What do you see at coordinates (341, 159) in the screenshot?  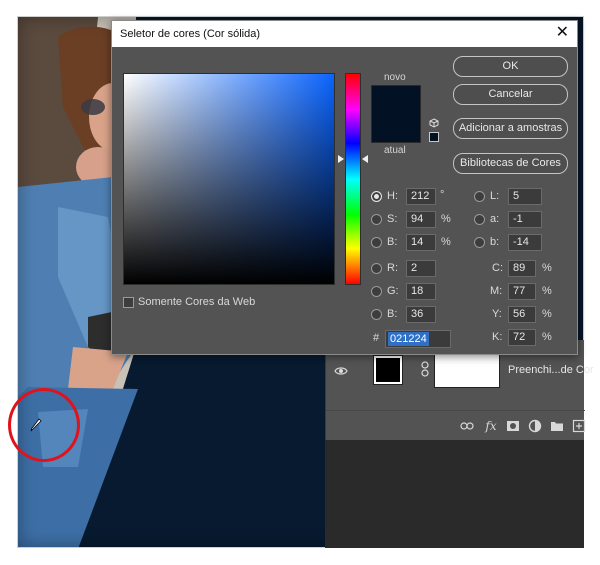 I see `hue-slider-arrow-left` at bounding box center [341, 159].